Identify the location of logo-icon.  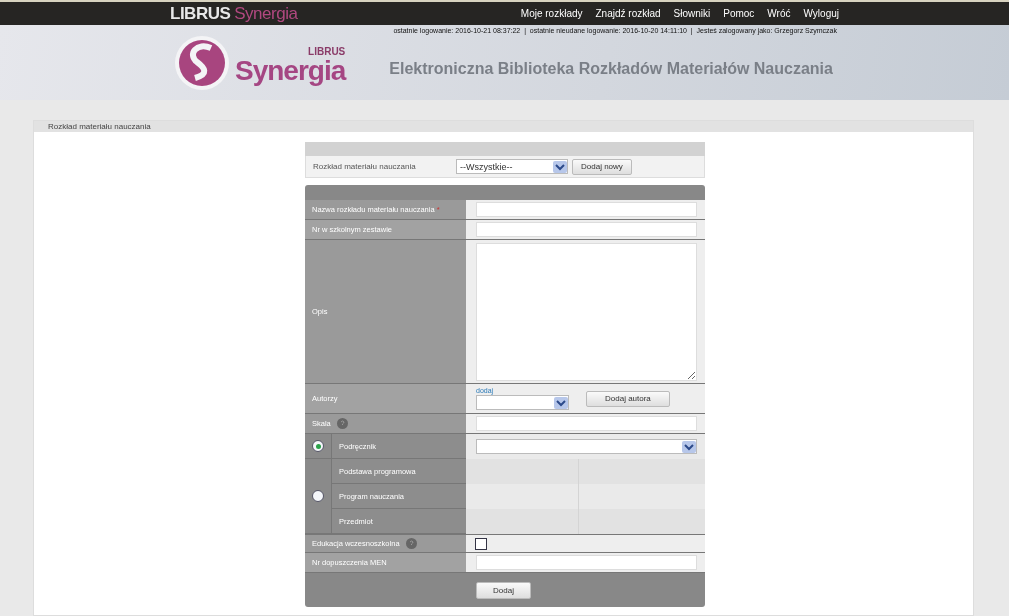
(202, 62).